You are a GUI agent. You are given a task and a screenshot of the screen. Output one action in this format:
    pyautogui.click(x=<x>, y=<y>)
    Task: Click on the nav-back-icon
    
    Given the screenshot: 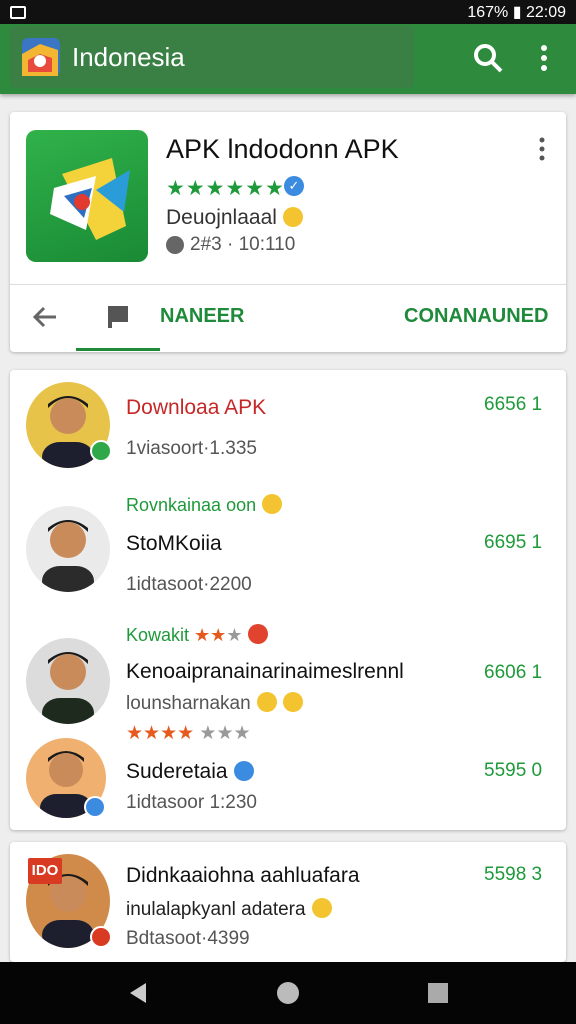 What is the action you would take?
    pyautogui.click(x=138, y=993)
    